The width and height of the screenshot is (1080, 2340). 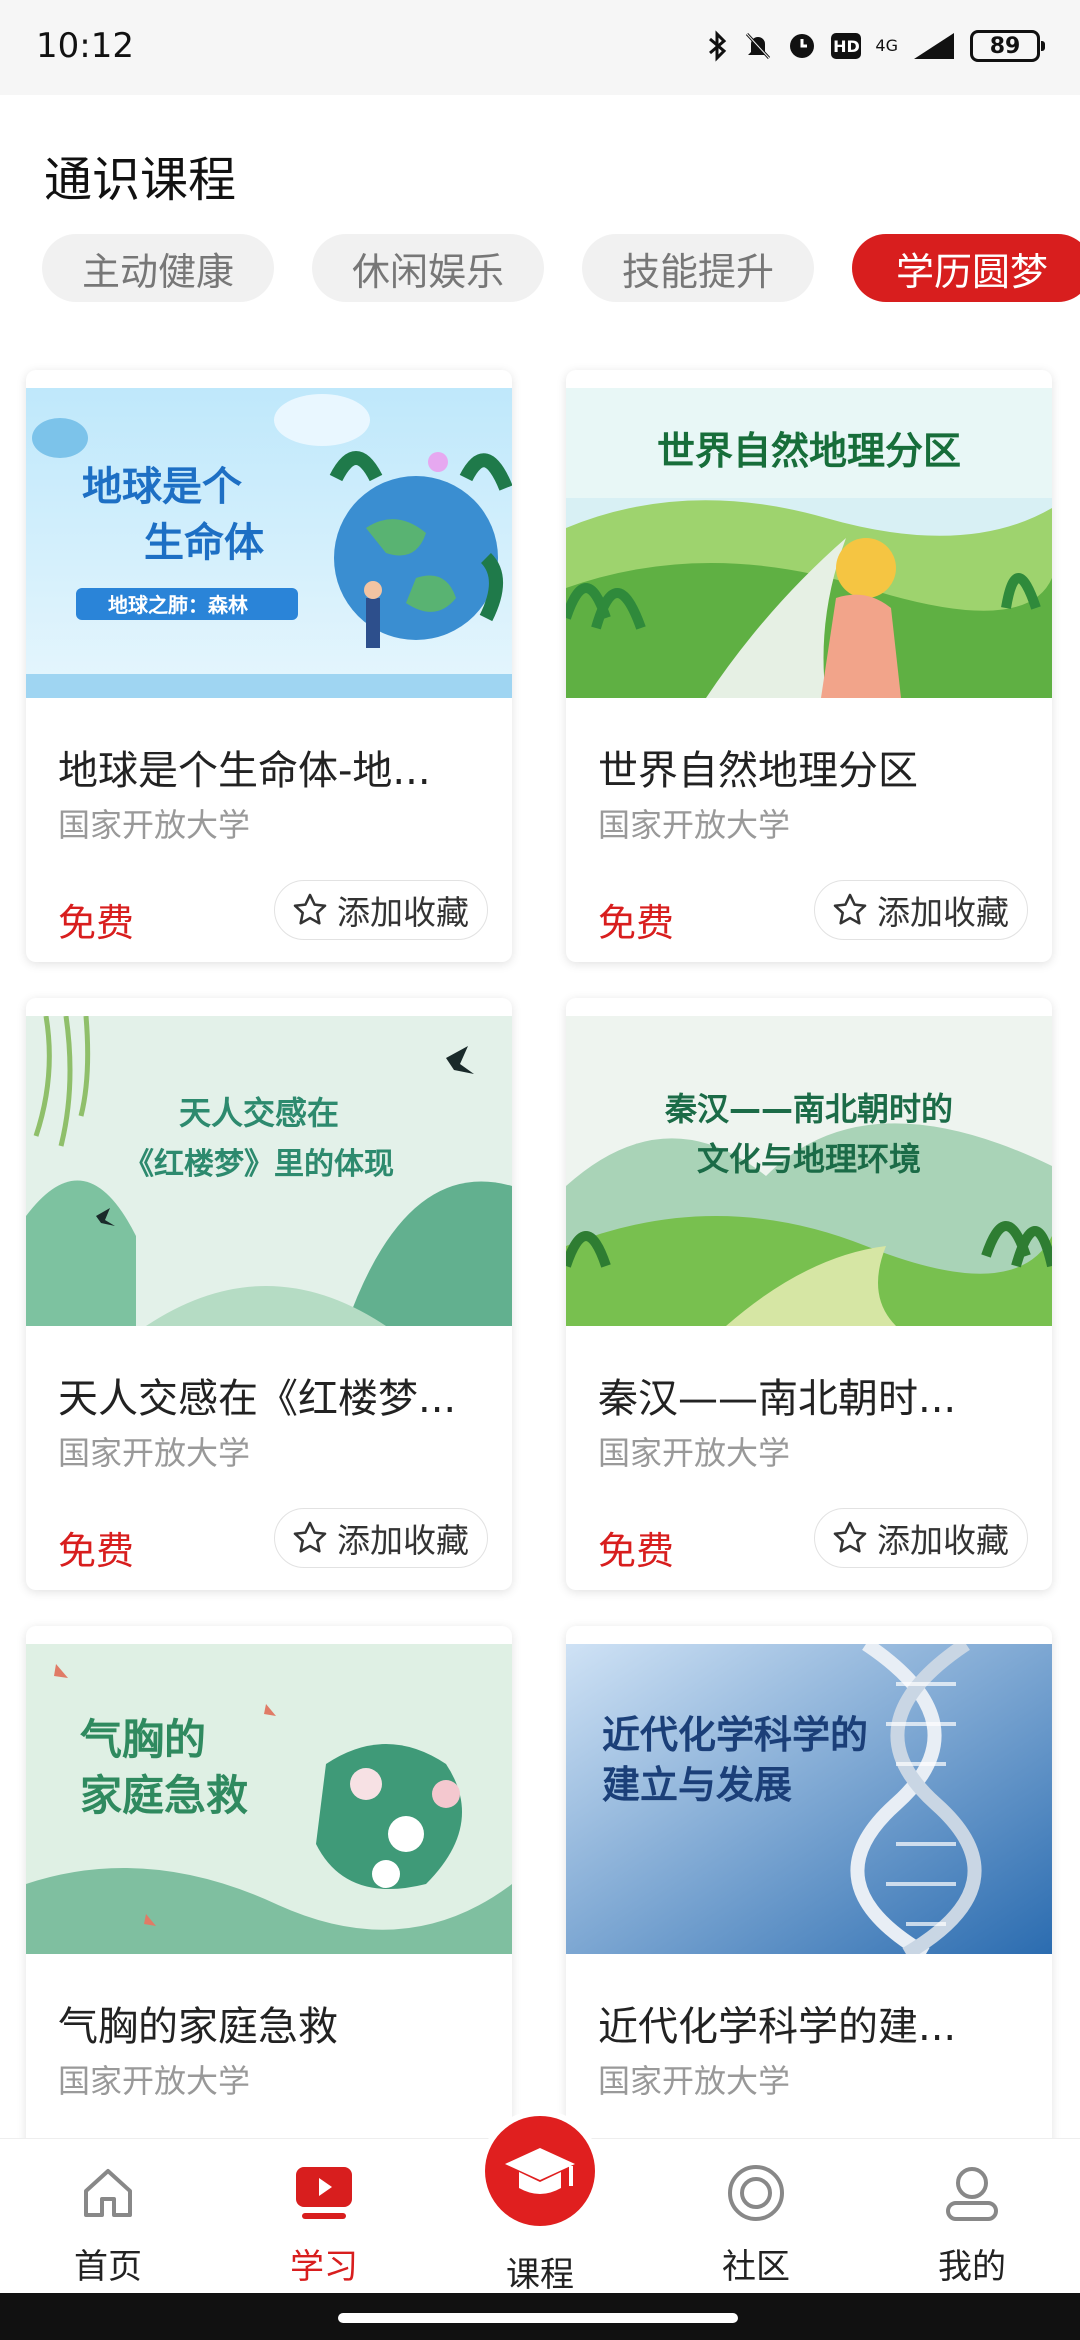 I want to click on cover-title: 世界自然地理分区, so click(x=809, y=451).